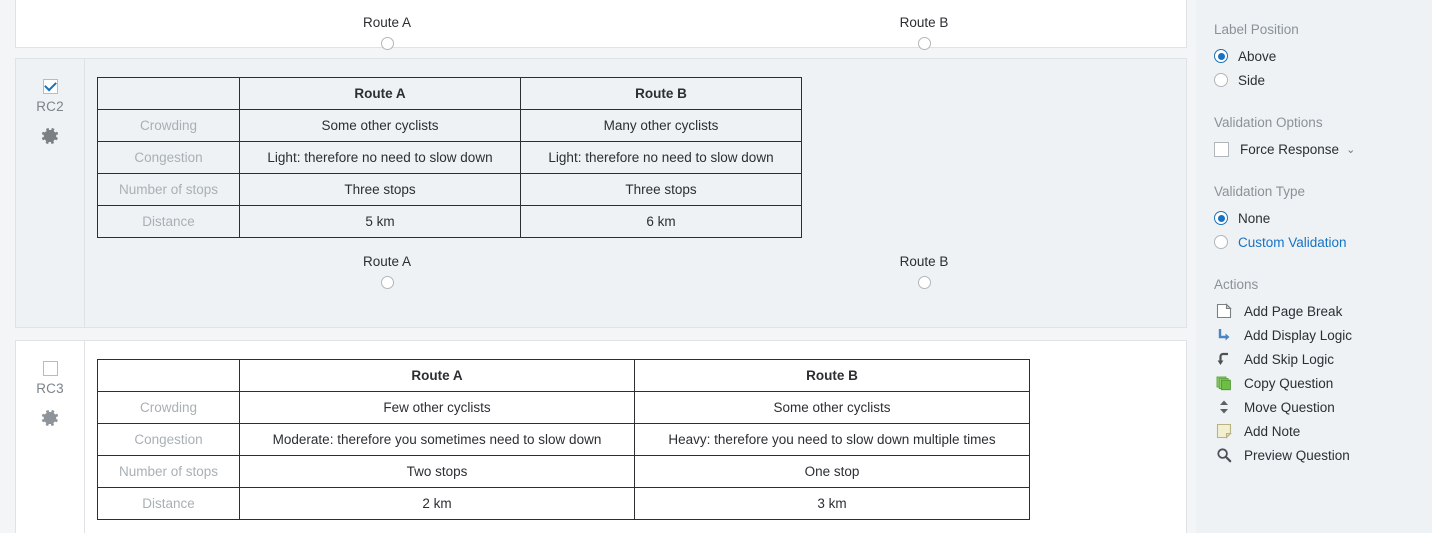  I want to click on option-label: Side, so click(1252, 80).